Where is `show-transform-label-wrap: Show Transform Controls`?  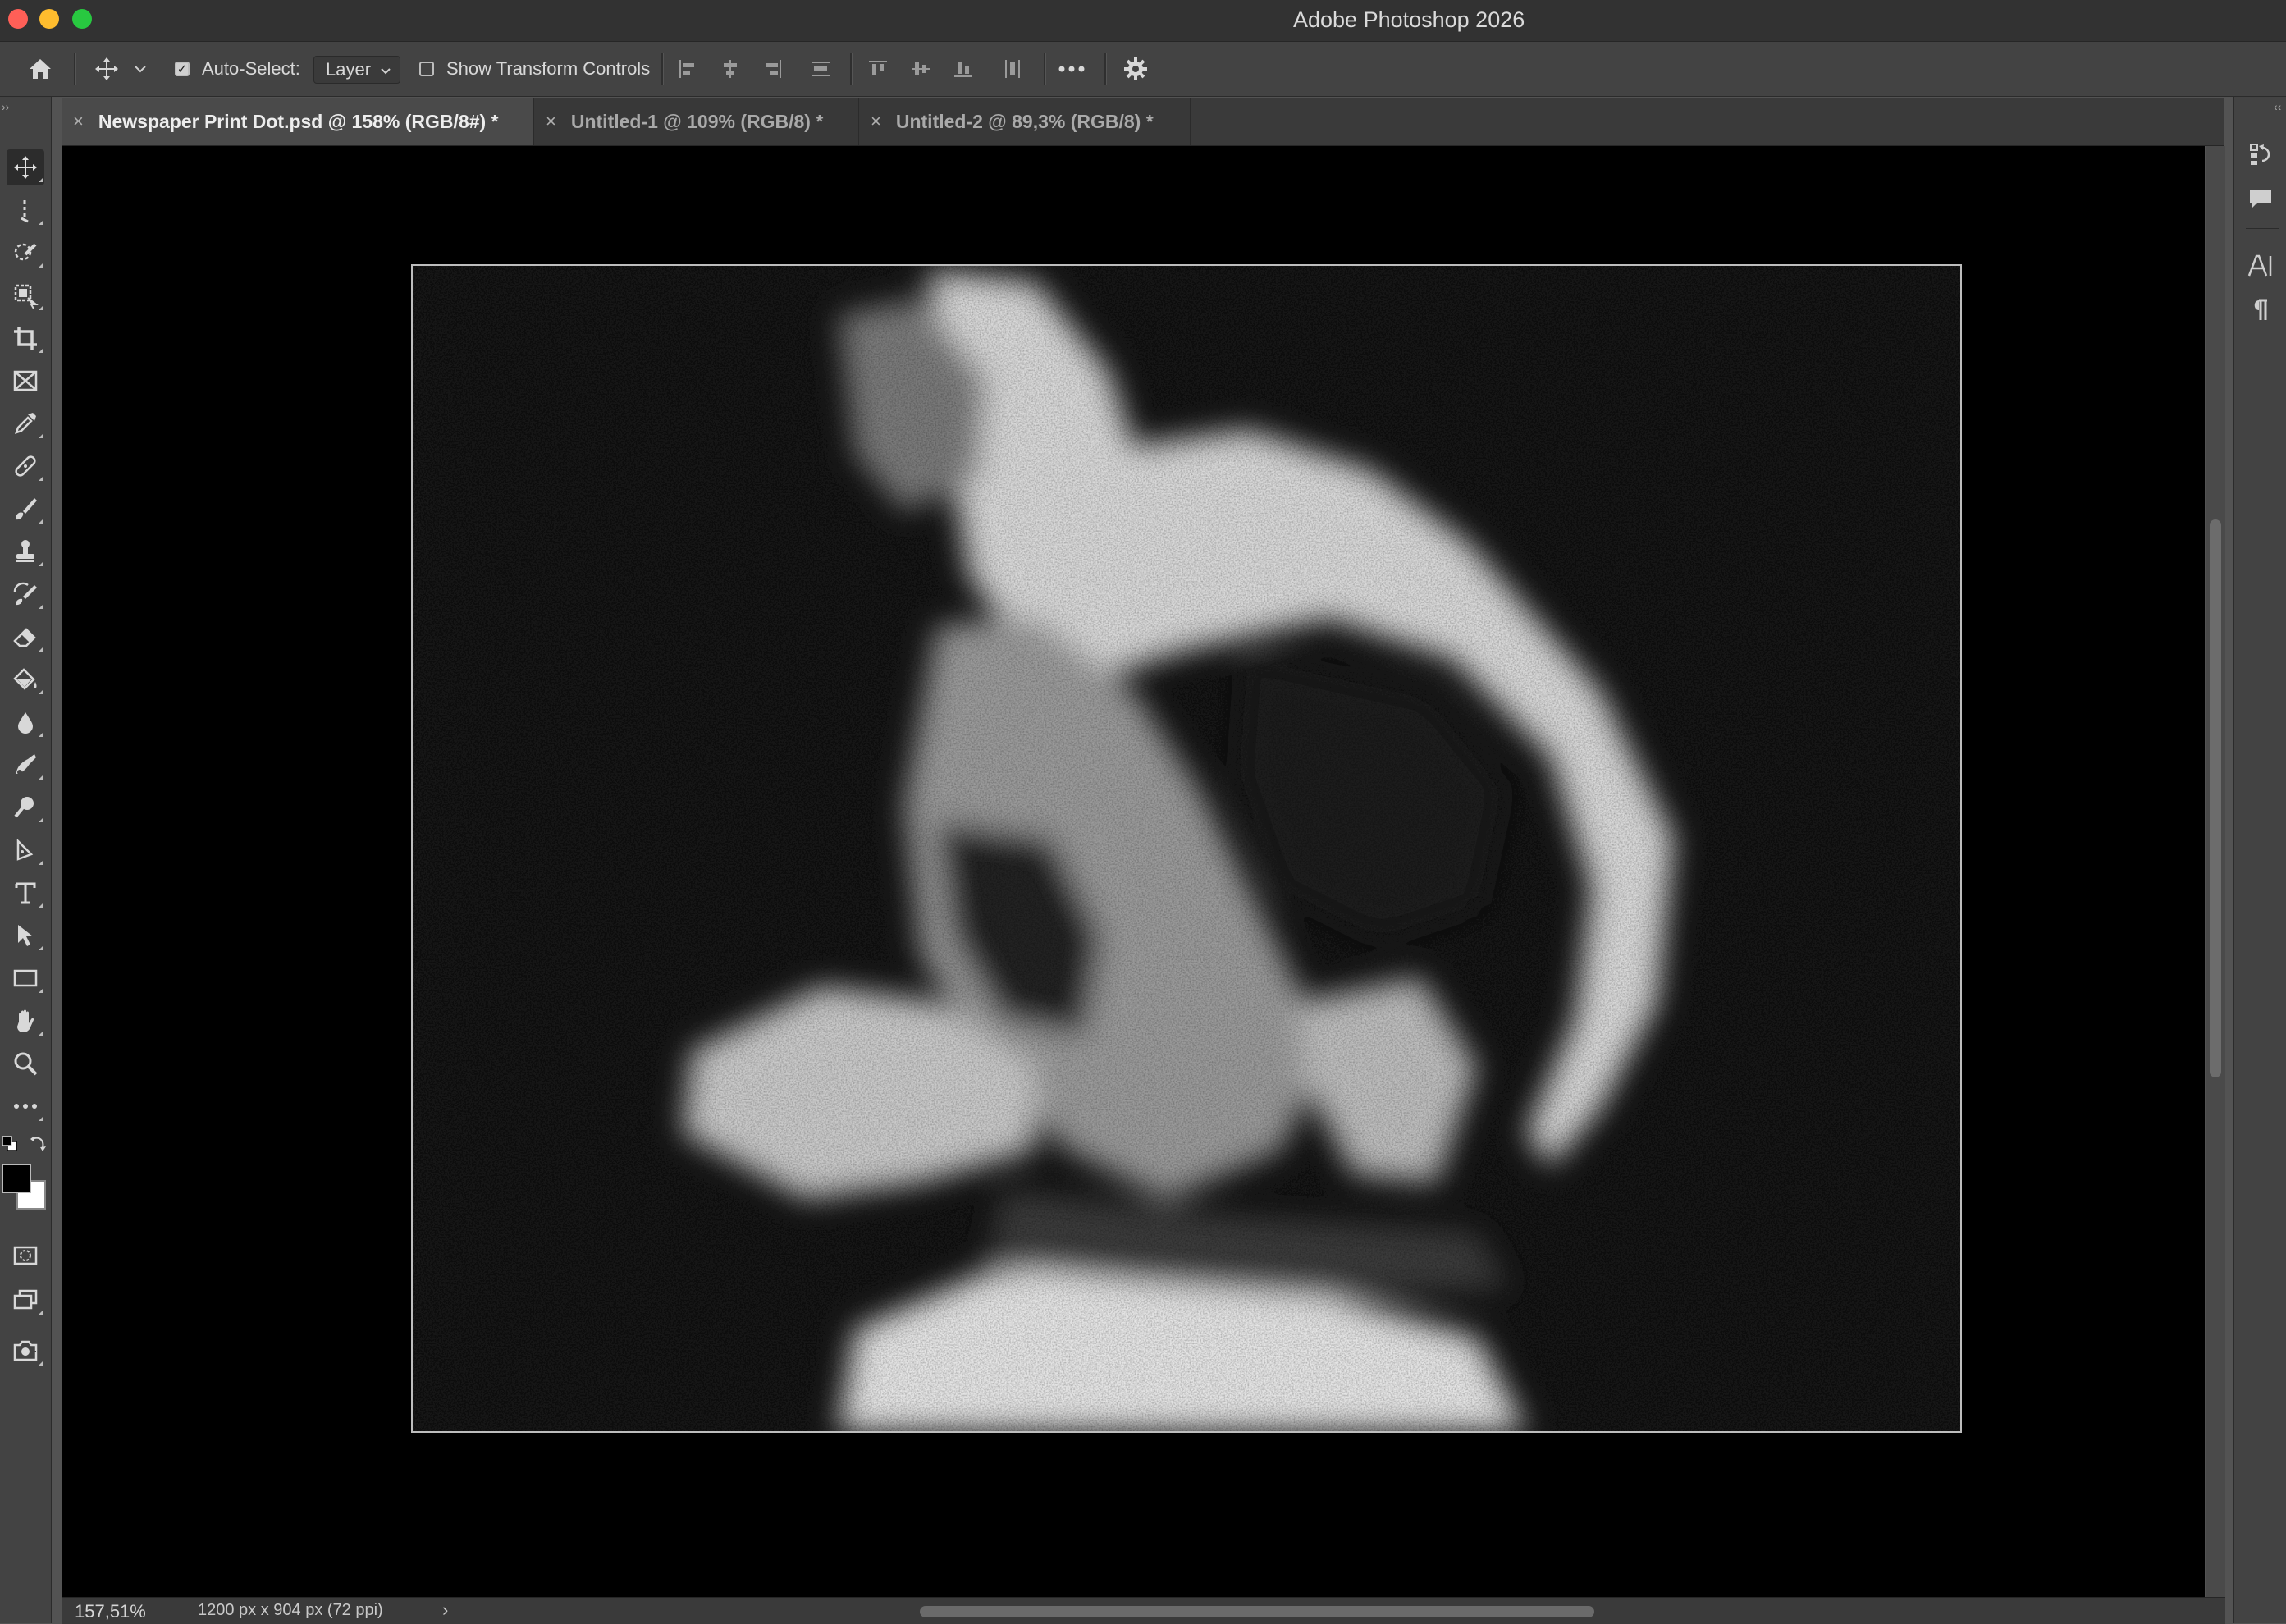 show-transform-label-wrap: Show Transform Controls is located at coordinates (548, 69).